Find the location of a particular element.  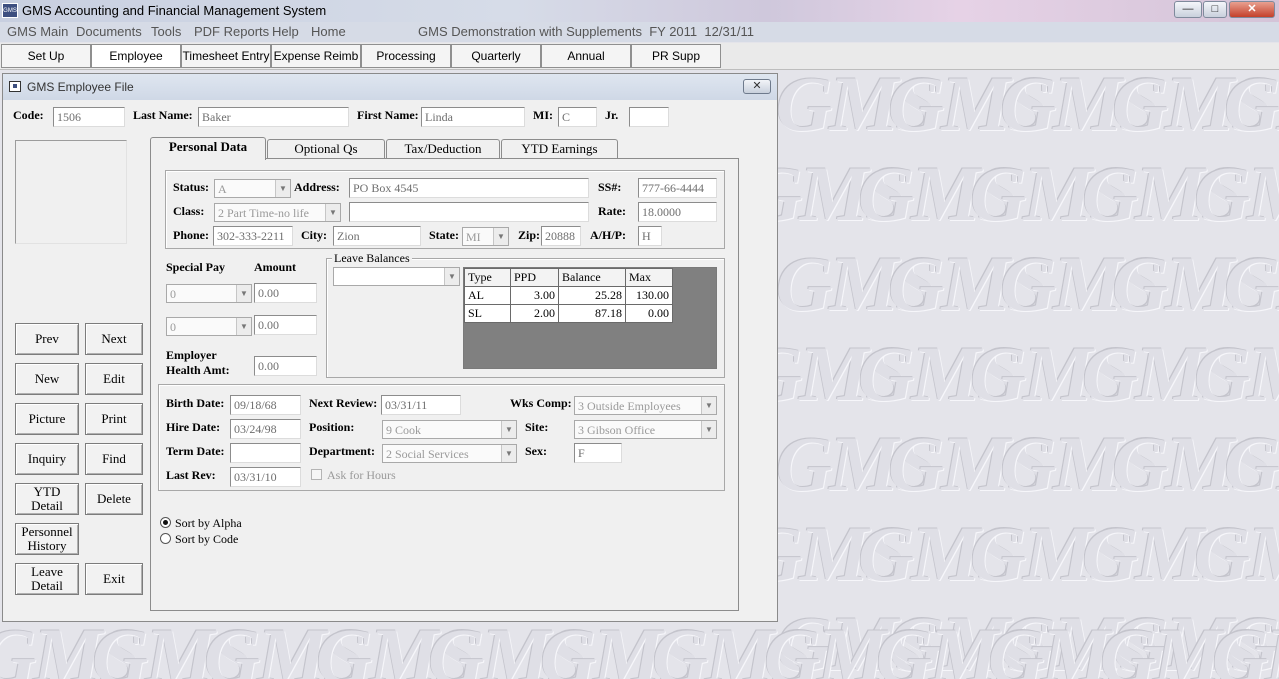

ask-for-hours-label: Ask for Hours is located at coordinates (361, 475).